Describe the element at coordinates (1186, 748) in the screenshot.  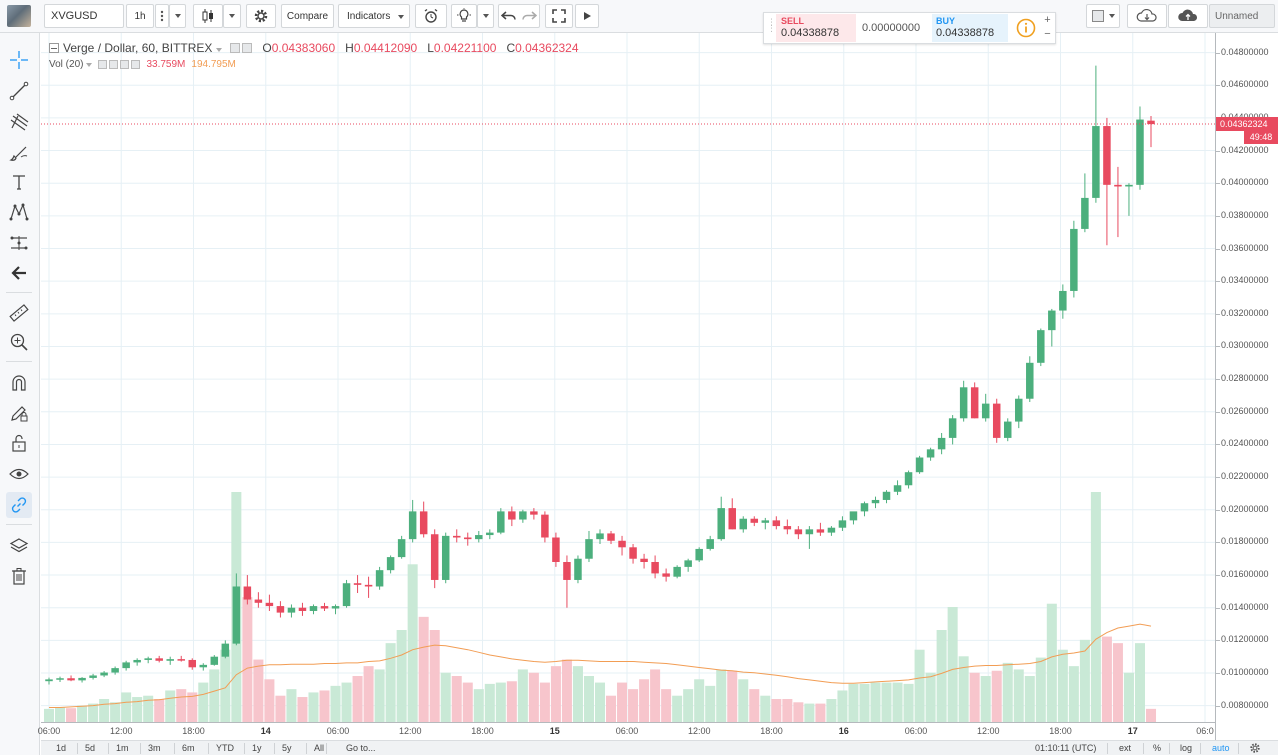
I see `log-scale-toggle: log` at that location.